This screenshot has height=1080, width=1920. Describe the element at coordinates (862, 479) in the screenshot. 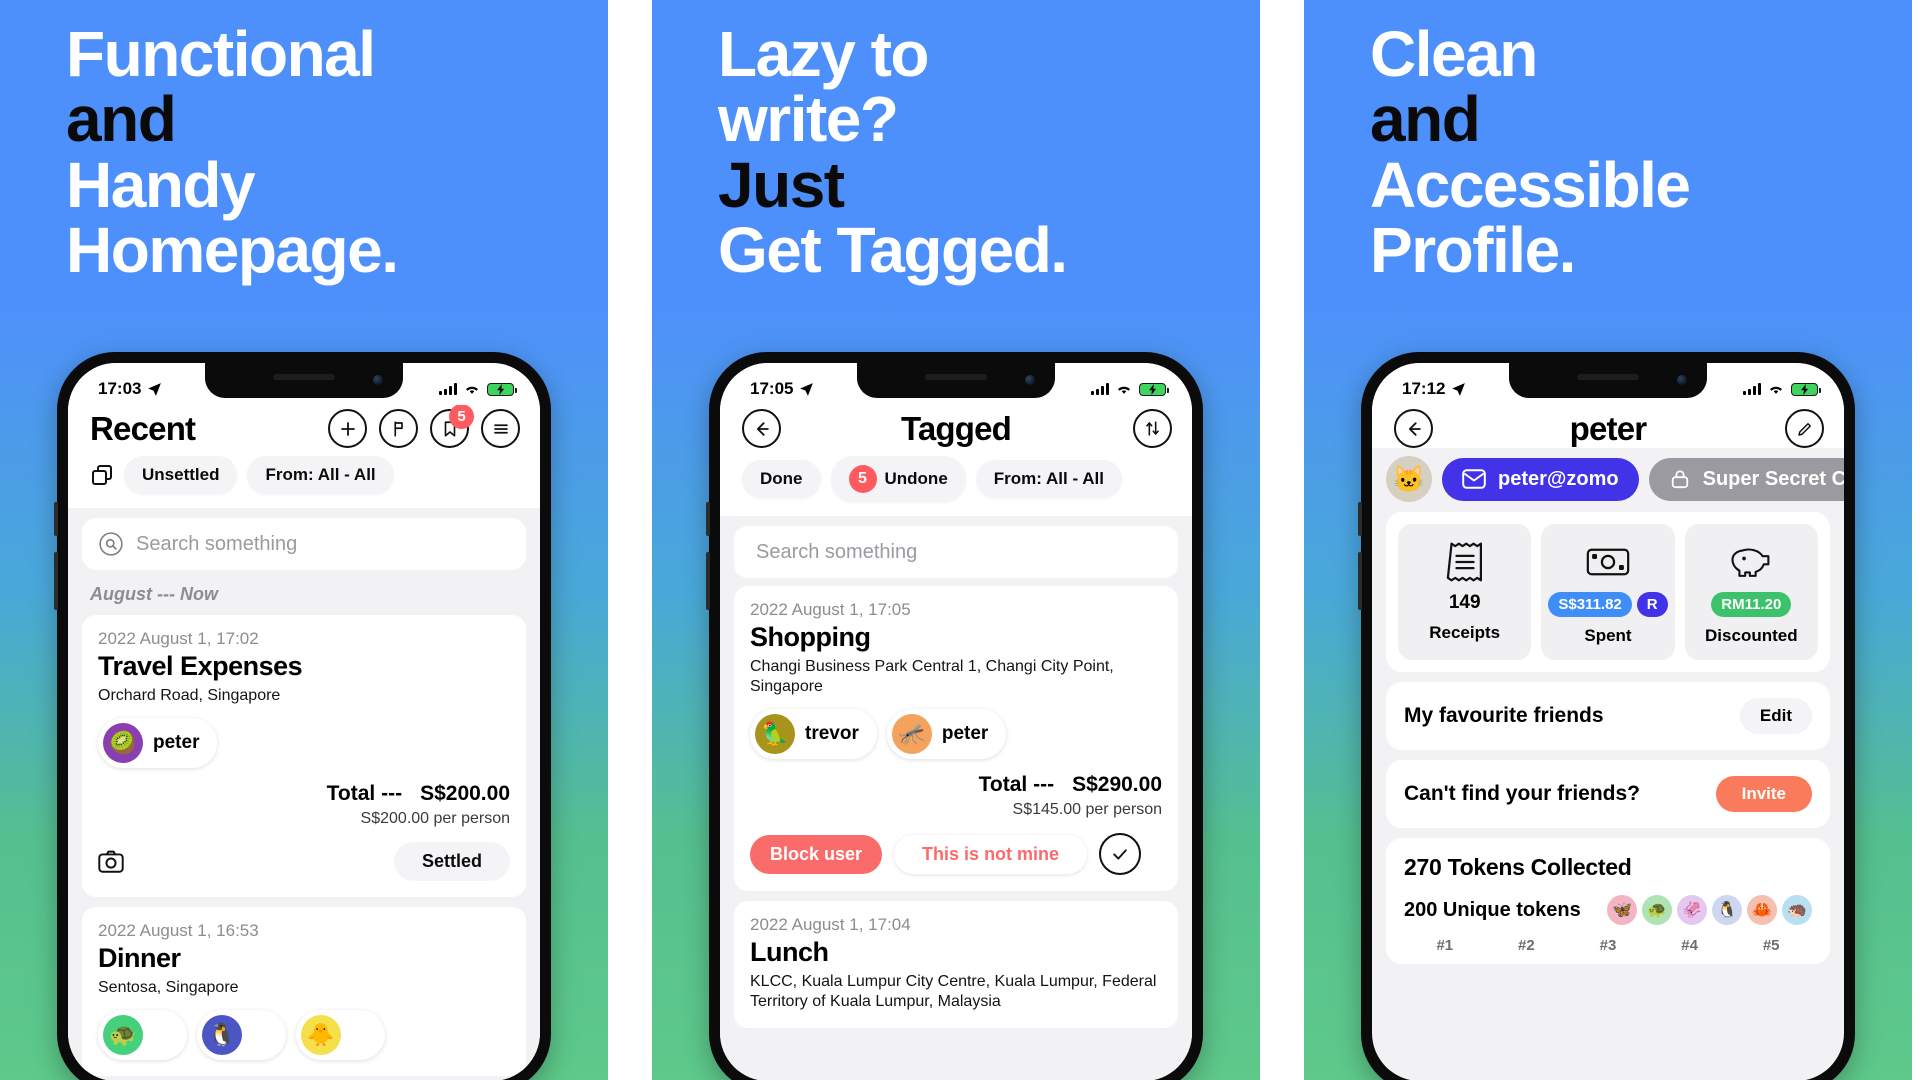

I see `chip-count: 5` at that location.